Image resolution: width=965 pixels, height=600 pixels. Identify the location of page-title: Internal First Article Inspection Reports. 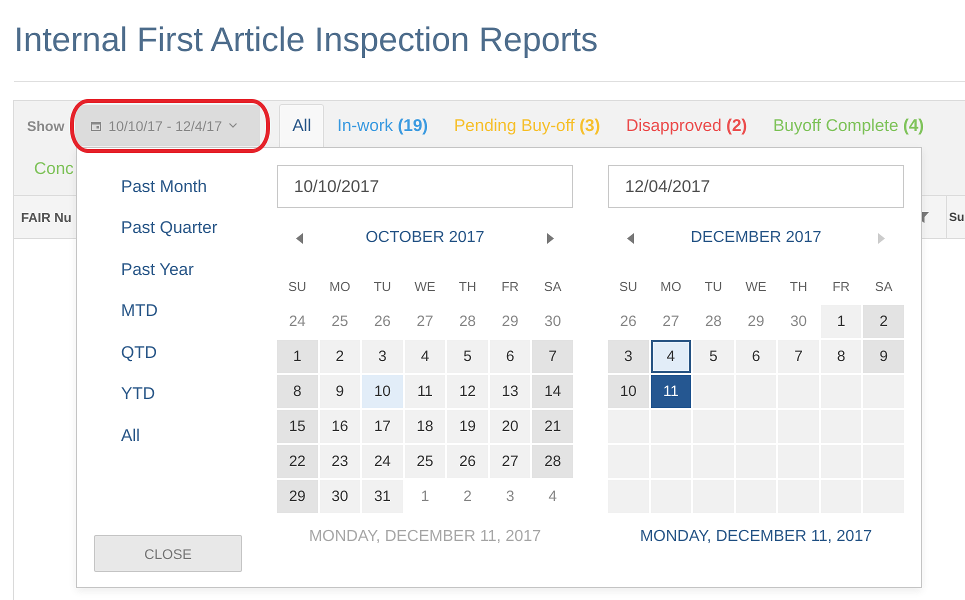
(306, 40).